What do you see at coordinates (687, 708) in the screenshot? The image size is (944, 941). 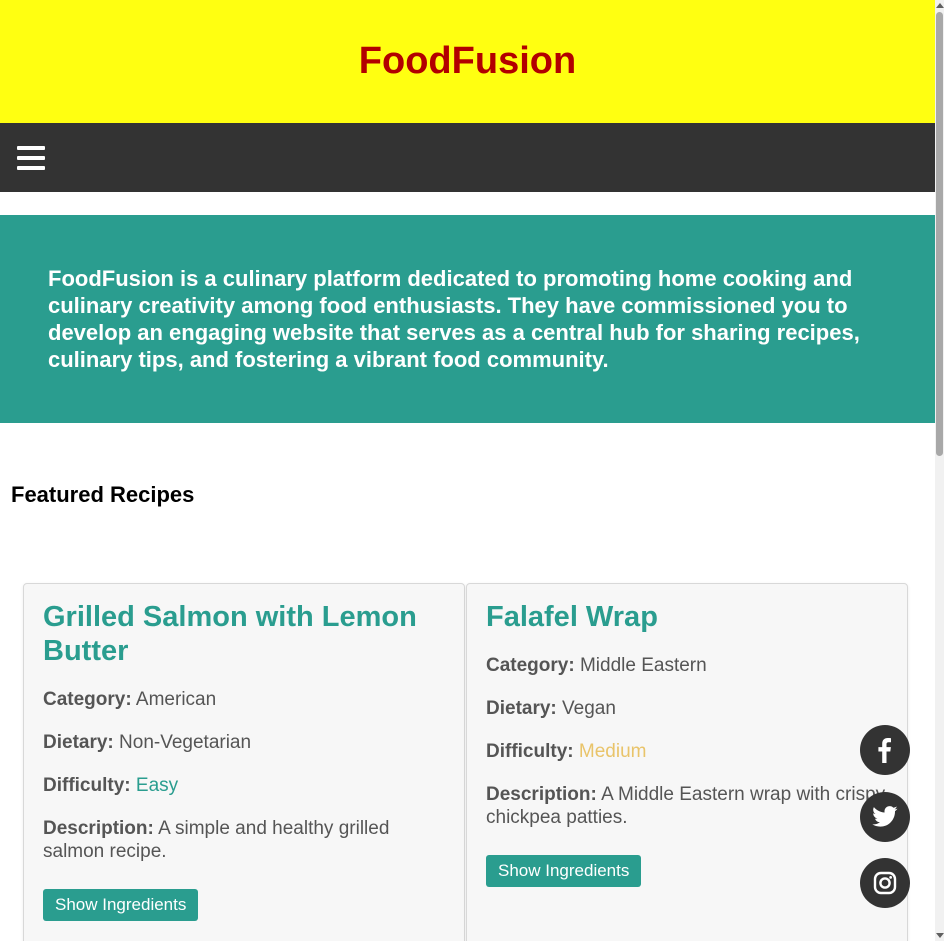 I see `recipe-dietary: Dietary: Vegan` at bounding box center [687, 708].